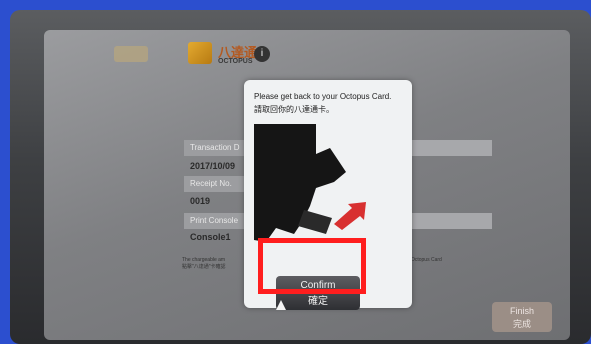 Image resolution: width=591 pixels, height=344 pixels. Describe the element at coordinates (215, 148) in the screenshot. I see `transaction-date-label: Transaction D` at that location.